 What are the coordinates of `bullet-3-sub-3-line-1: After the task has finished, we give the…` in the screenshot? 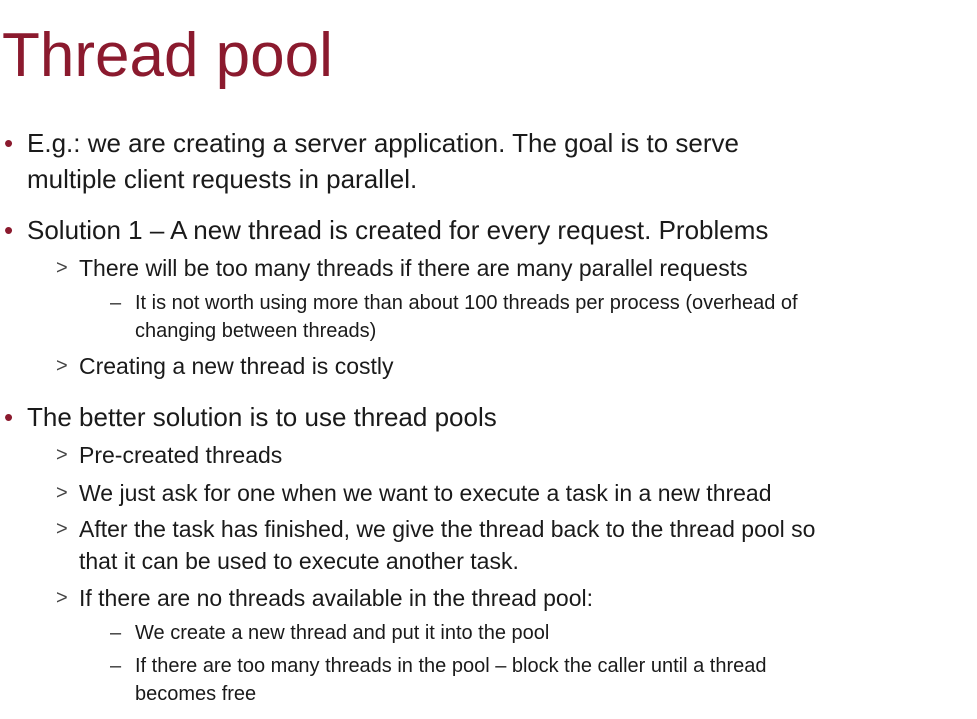 It's located at (447, 529).